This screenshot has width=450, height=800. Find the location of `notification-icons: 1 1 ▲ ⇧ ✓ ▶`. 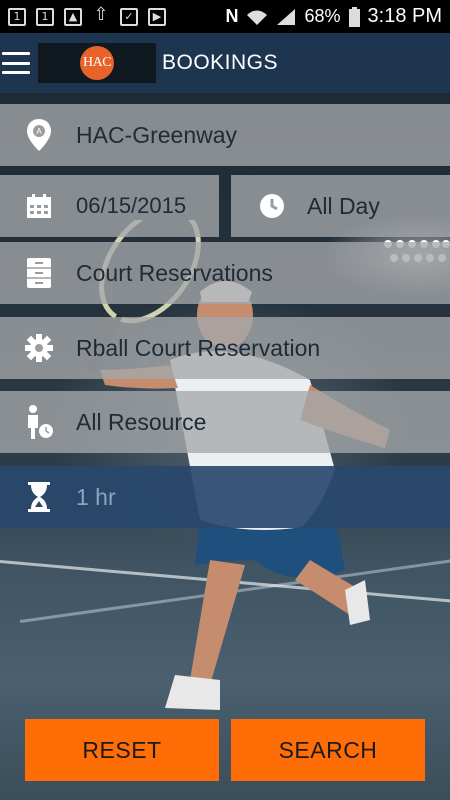

notification-icons: 1 1 ▲ ⇧ ✓ ▶ is located at coordinates (87, 14).